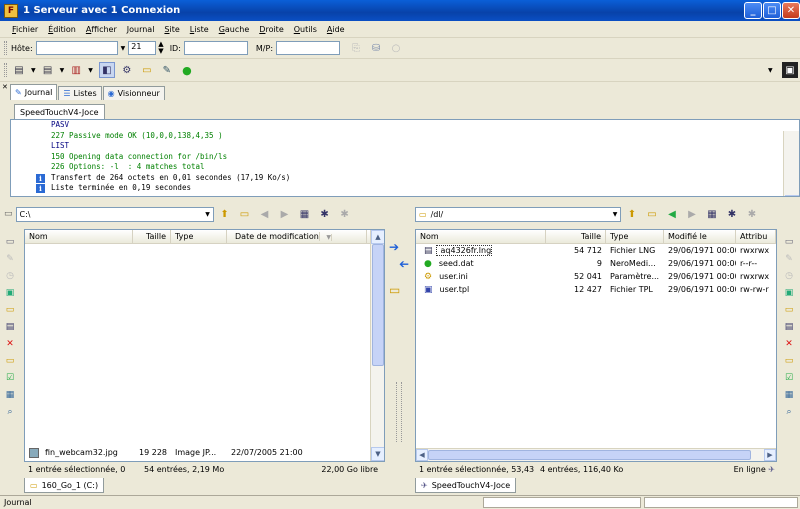 The height and width of the screenshot is (509, 800). What do you see at coordinates (5, 87) in the screenshot?
I see `close-panel-icon: ✕` at bounding box center [5, 87].